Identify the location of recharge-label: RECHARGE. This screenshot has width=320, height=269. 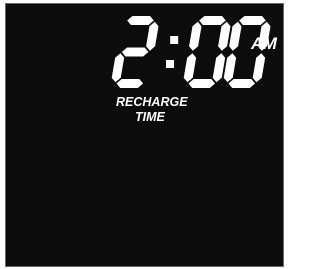
(152, 102).